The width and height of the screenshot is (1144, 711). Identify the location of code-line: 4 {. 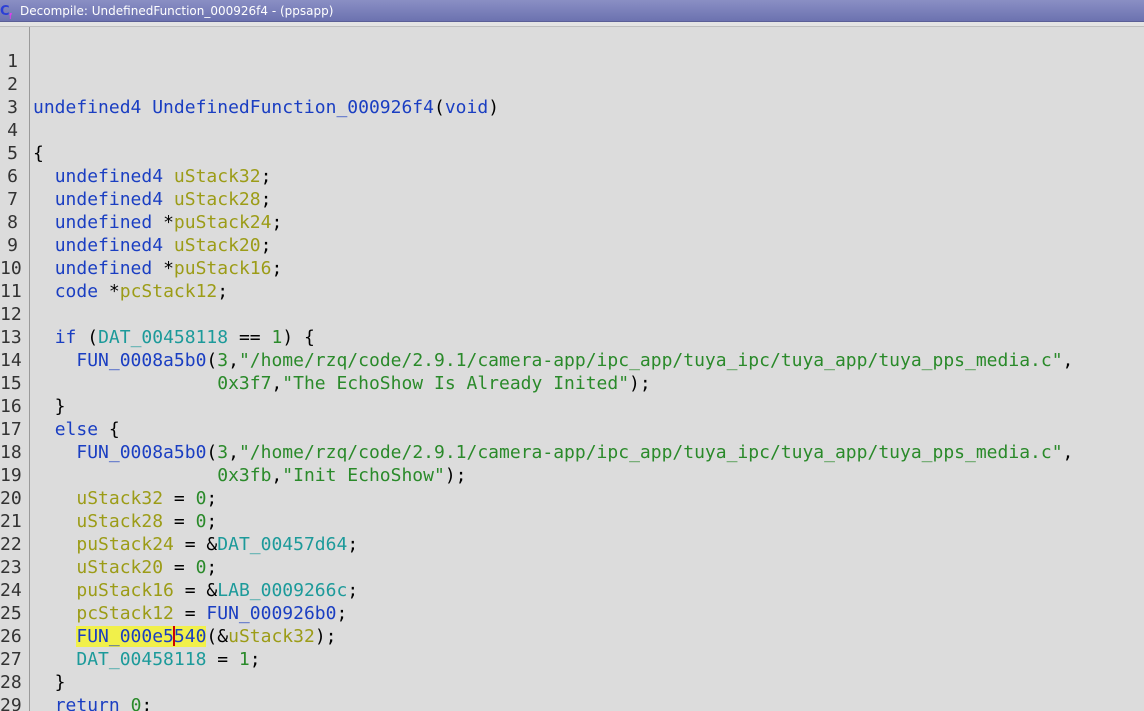
(572, 130).